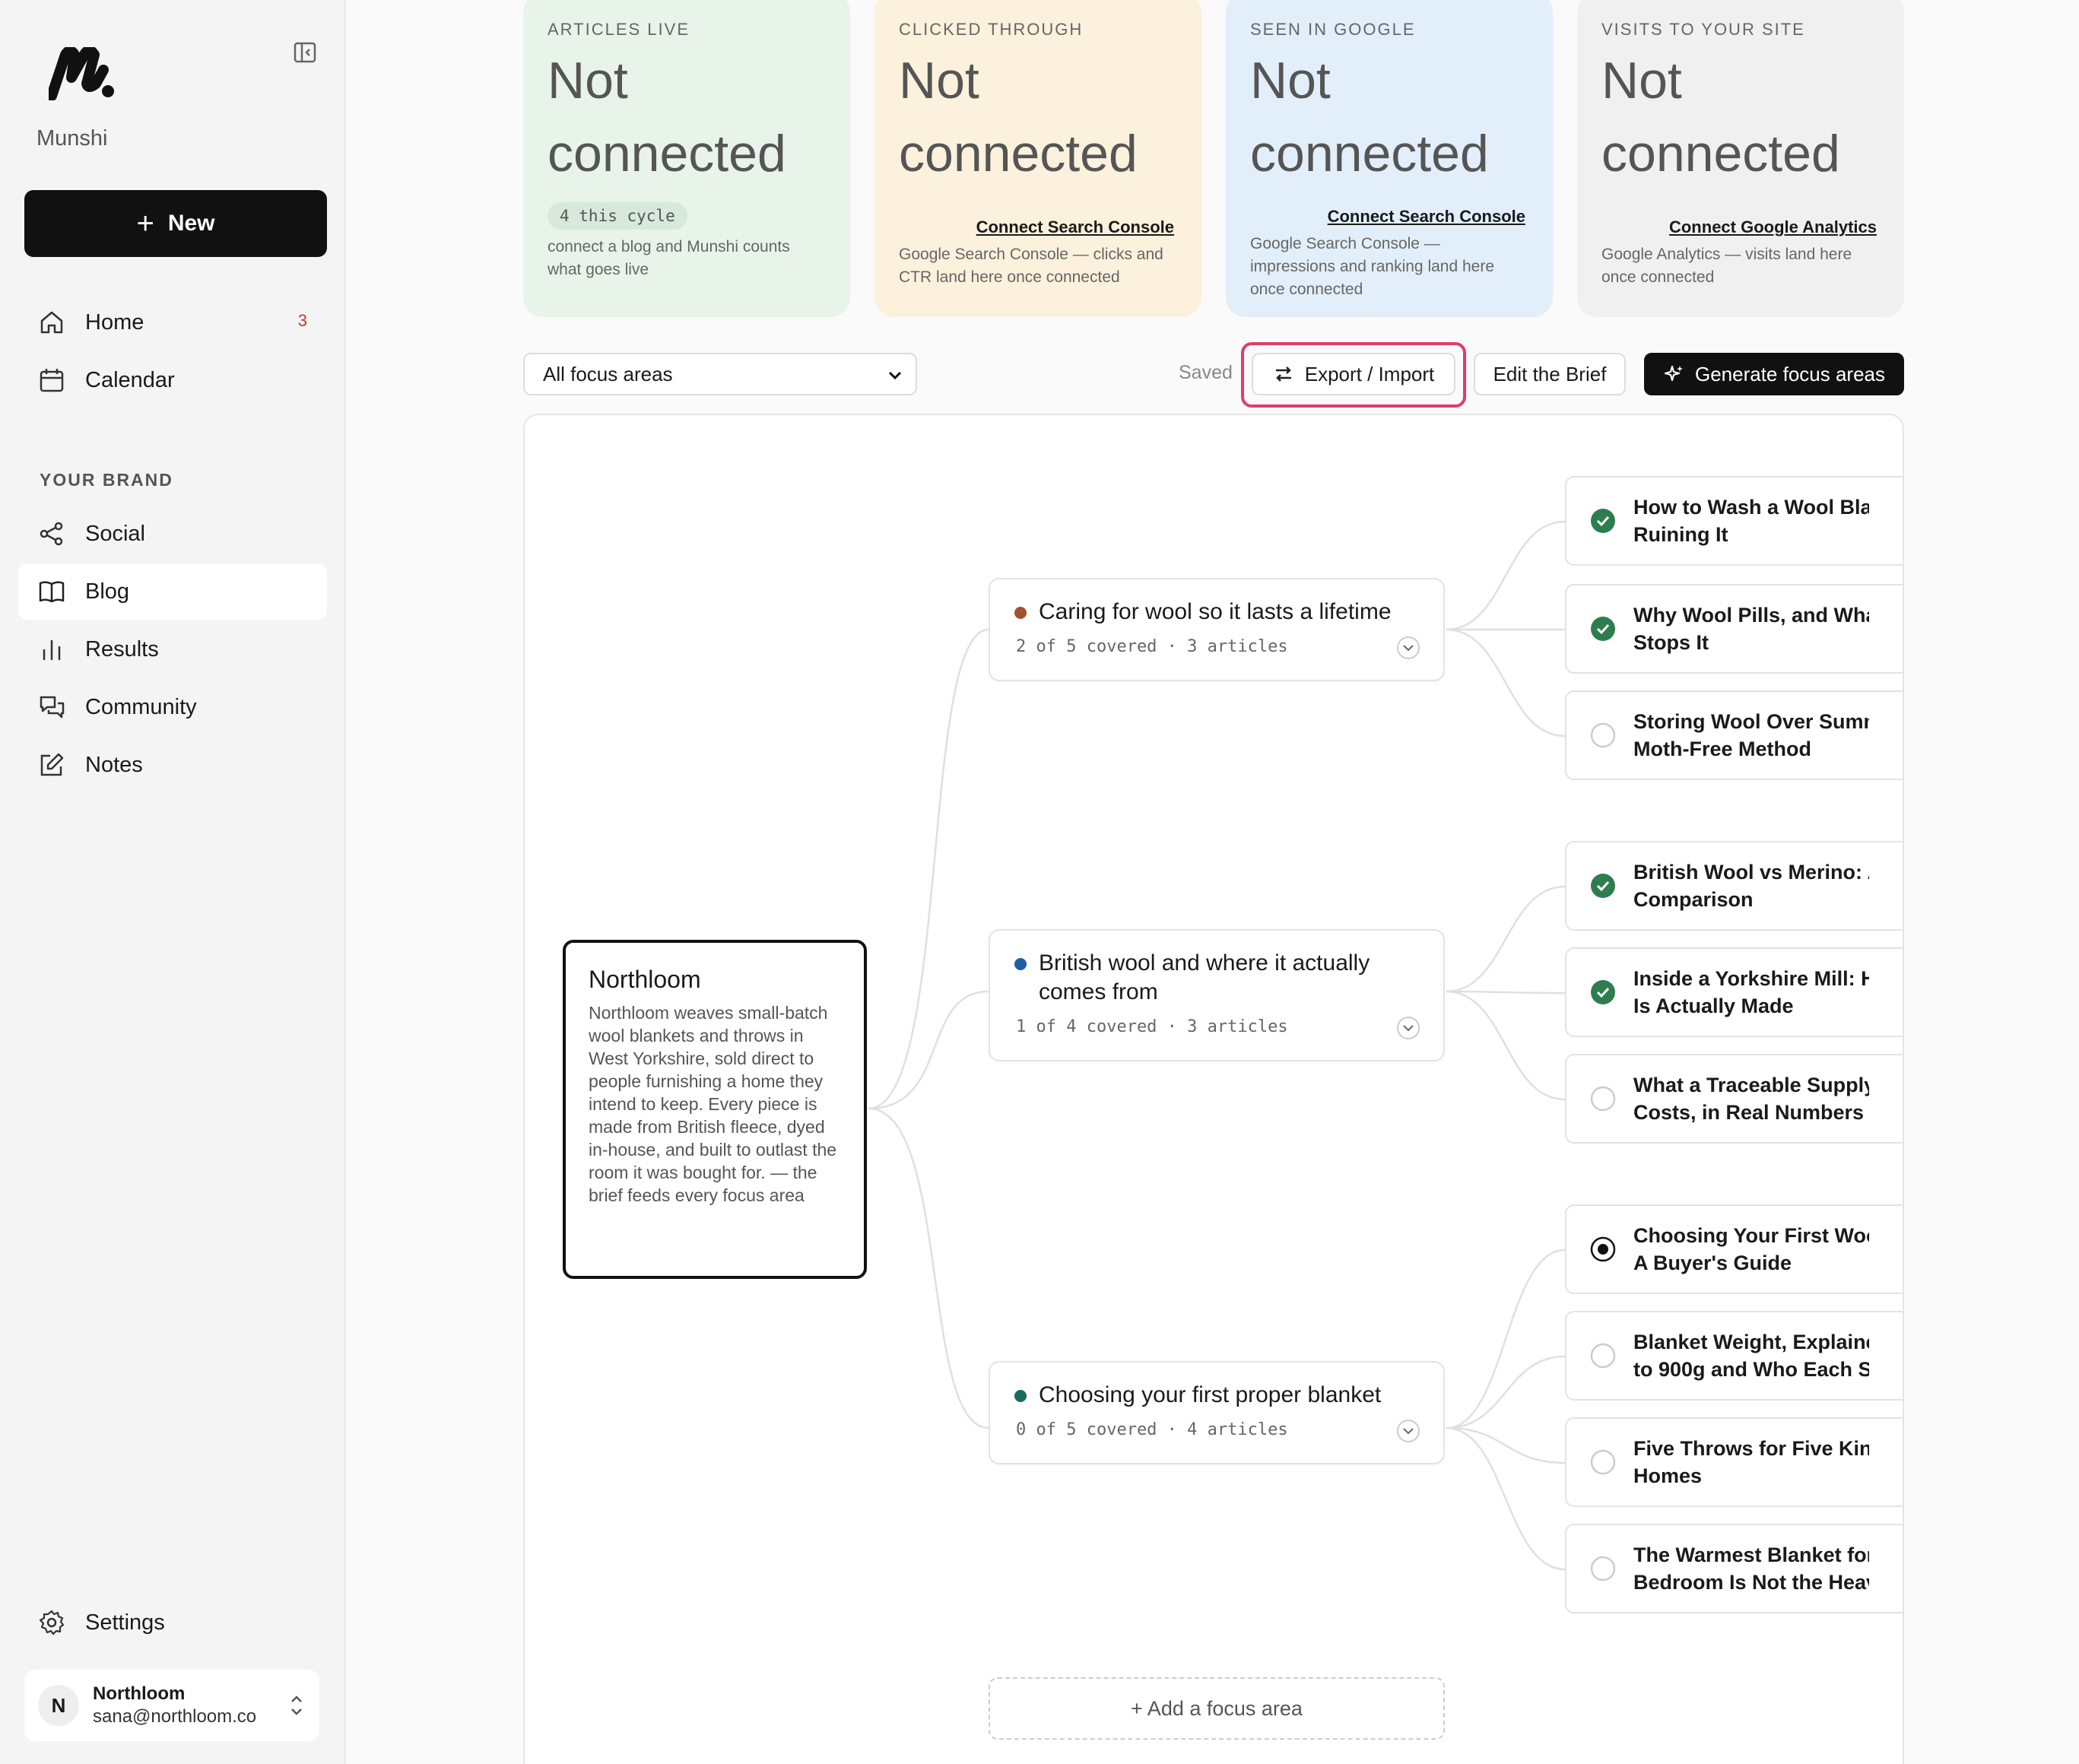  I want to click on gear-icon, so click(52, 1623).